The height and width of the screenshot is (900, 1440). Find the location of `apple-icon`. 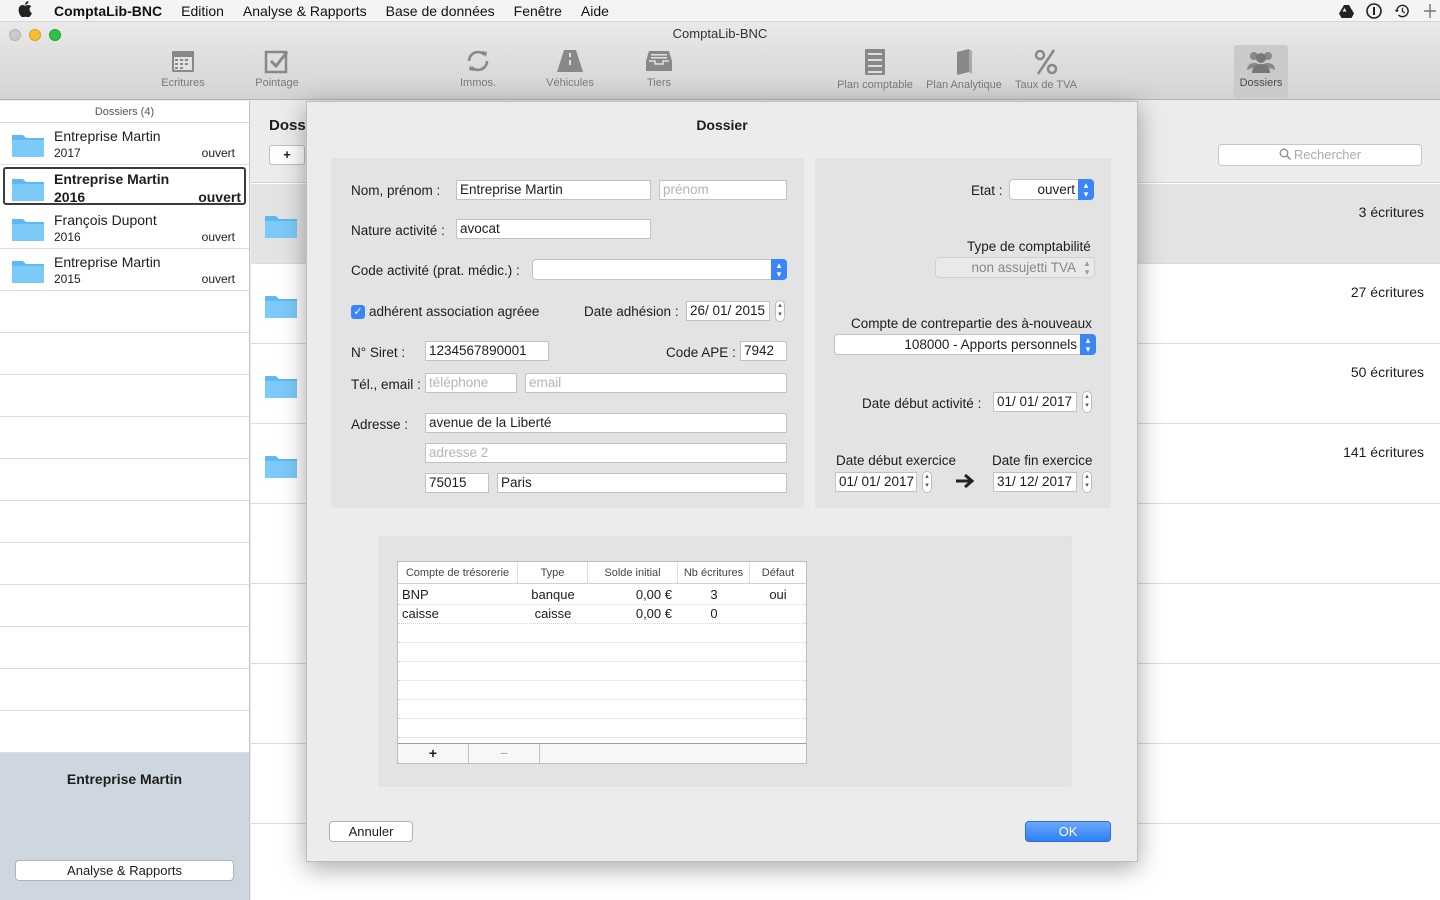

apple-icon is located at coordinates (29, 10).